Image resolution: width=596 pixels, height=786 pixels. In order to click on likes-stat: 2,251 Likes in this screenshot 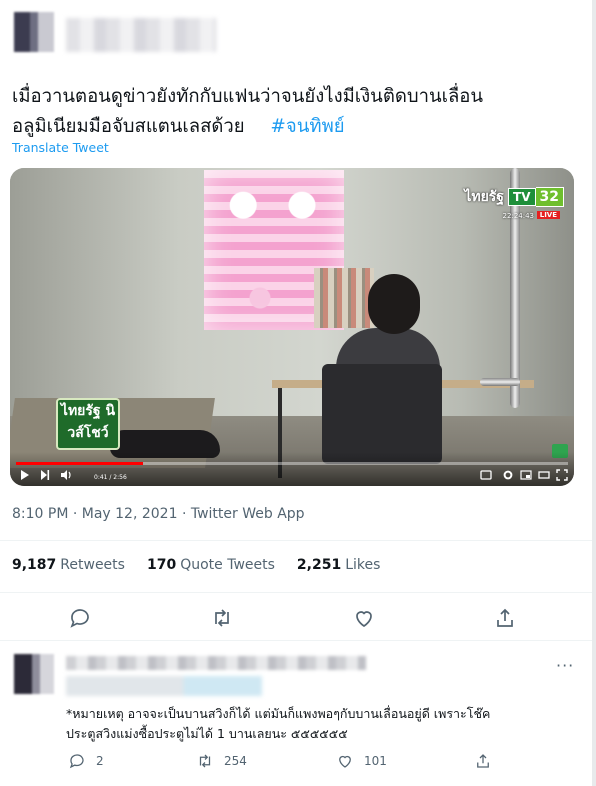, I will do `click(339, 565)`.